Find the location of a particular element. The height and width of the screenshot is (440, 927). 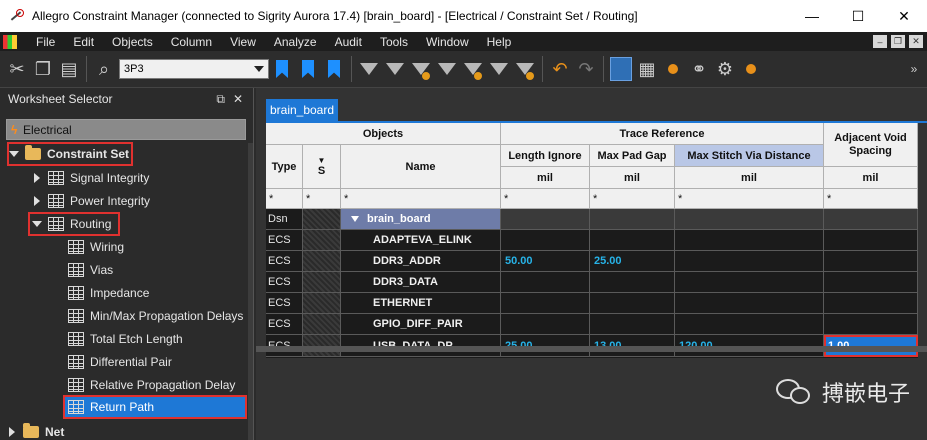

filter-s: * is located at coordinates (322, 199).